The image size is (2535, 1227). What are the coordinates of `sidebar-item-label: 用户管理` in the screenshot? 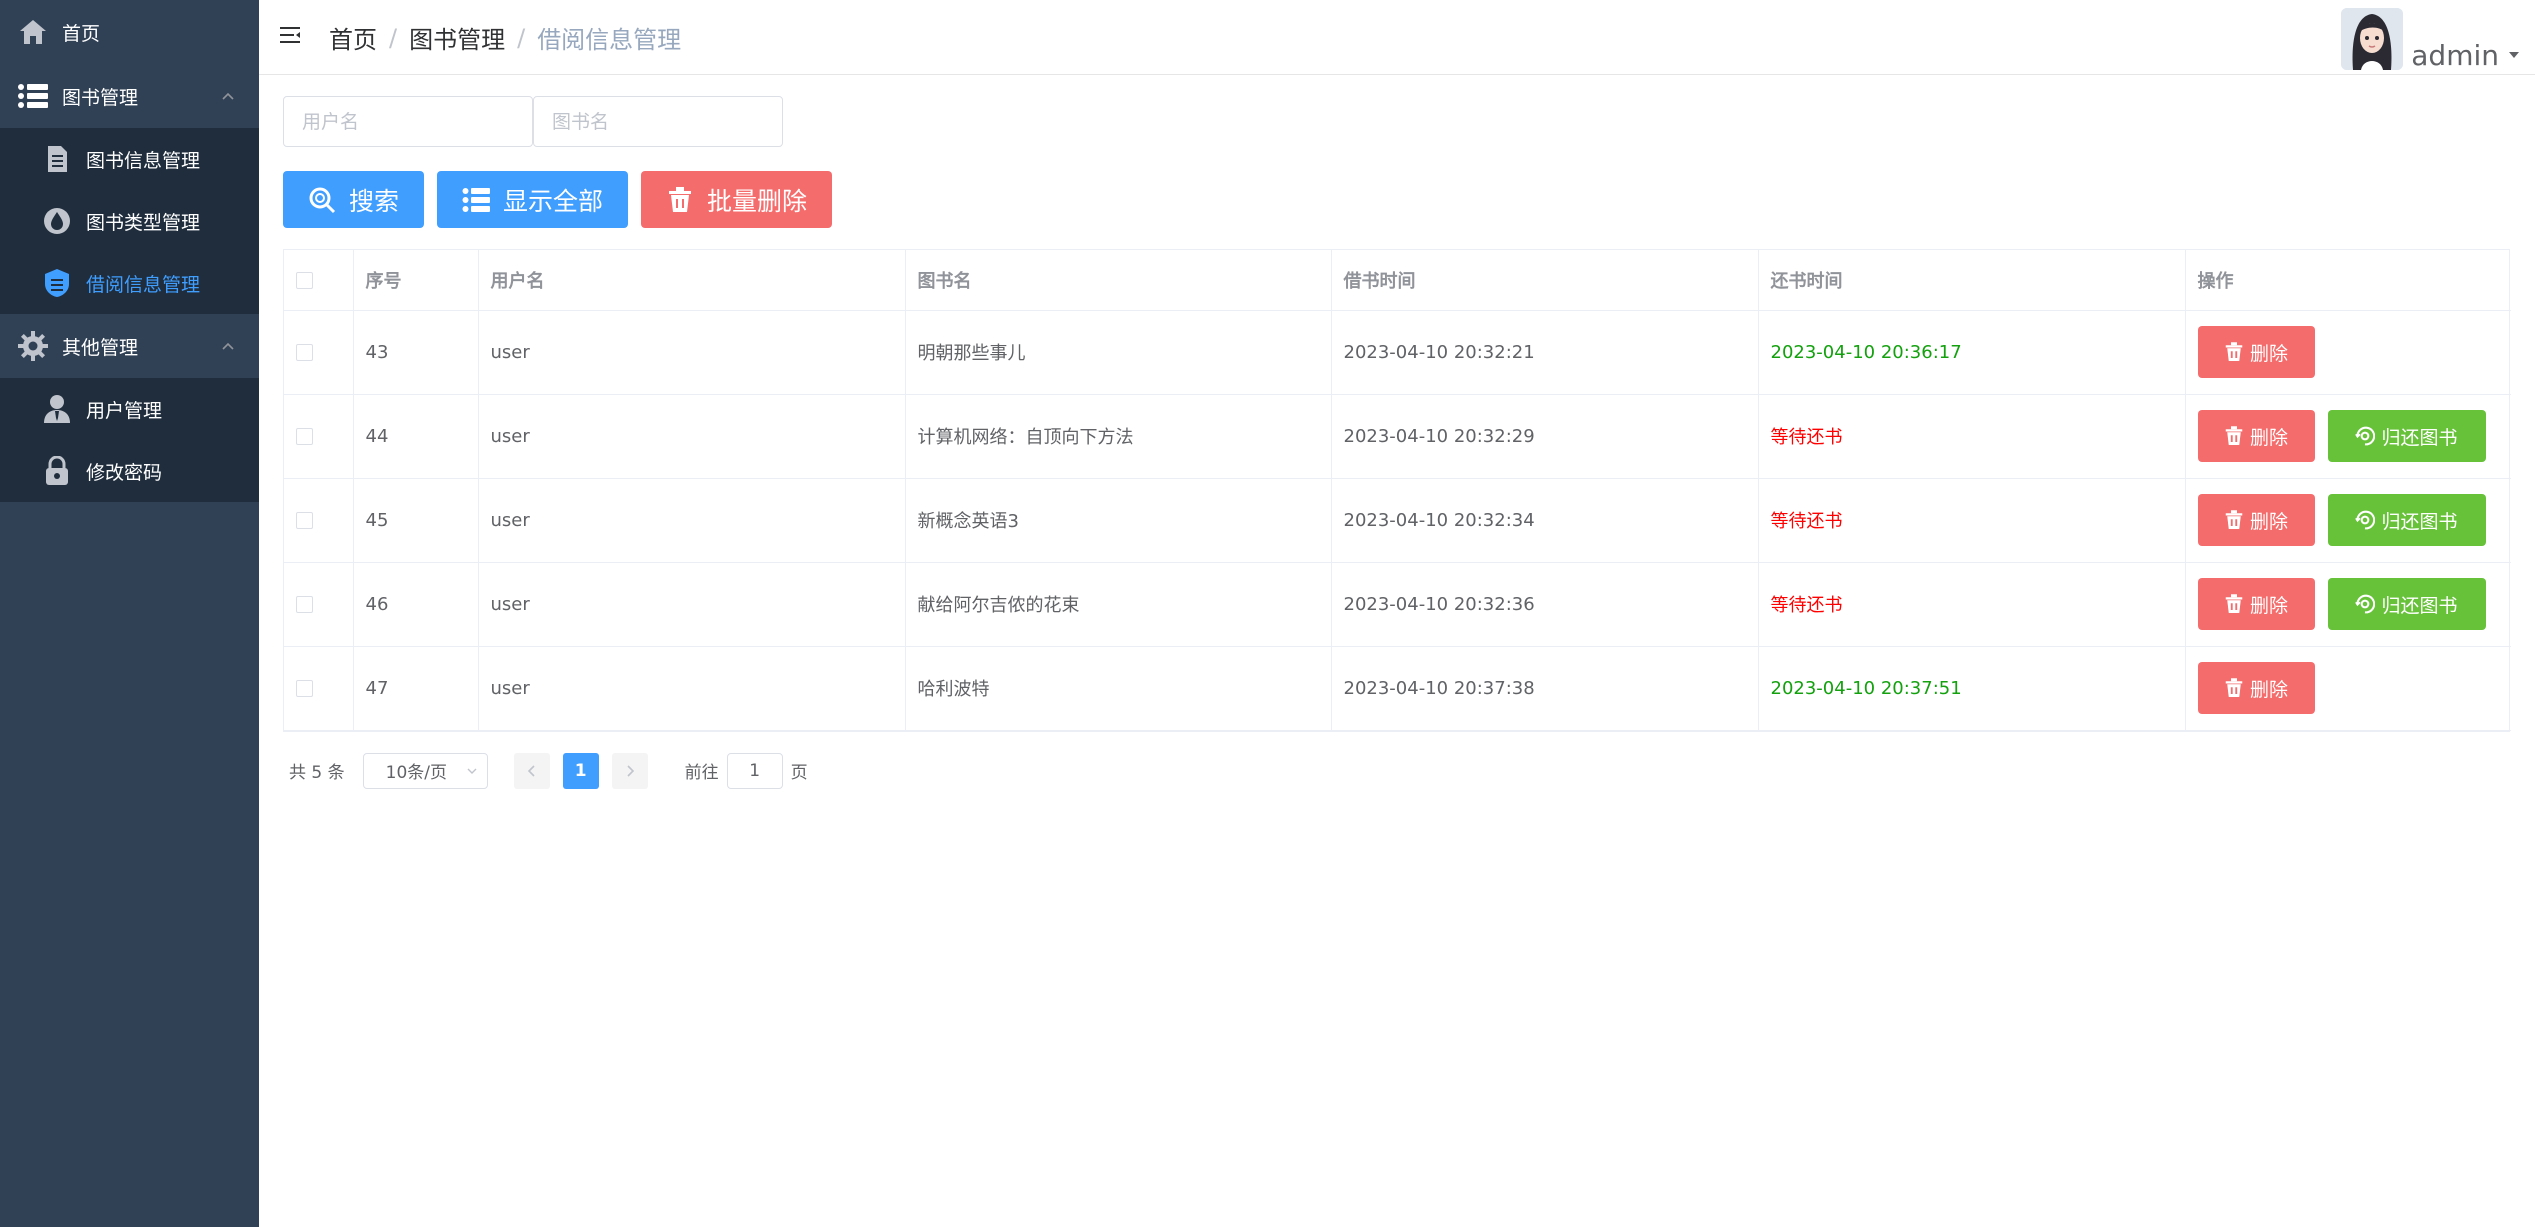 It's located at (124, 410).